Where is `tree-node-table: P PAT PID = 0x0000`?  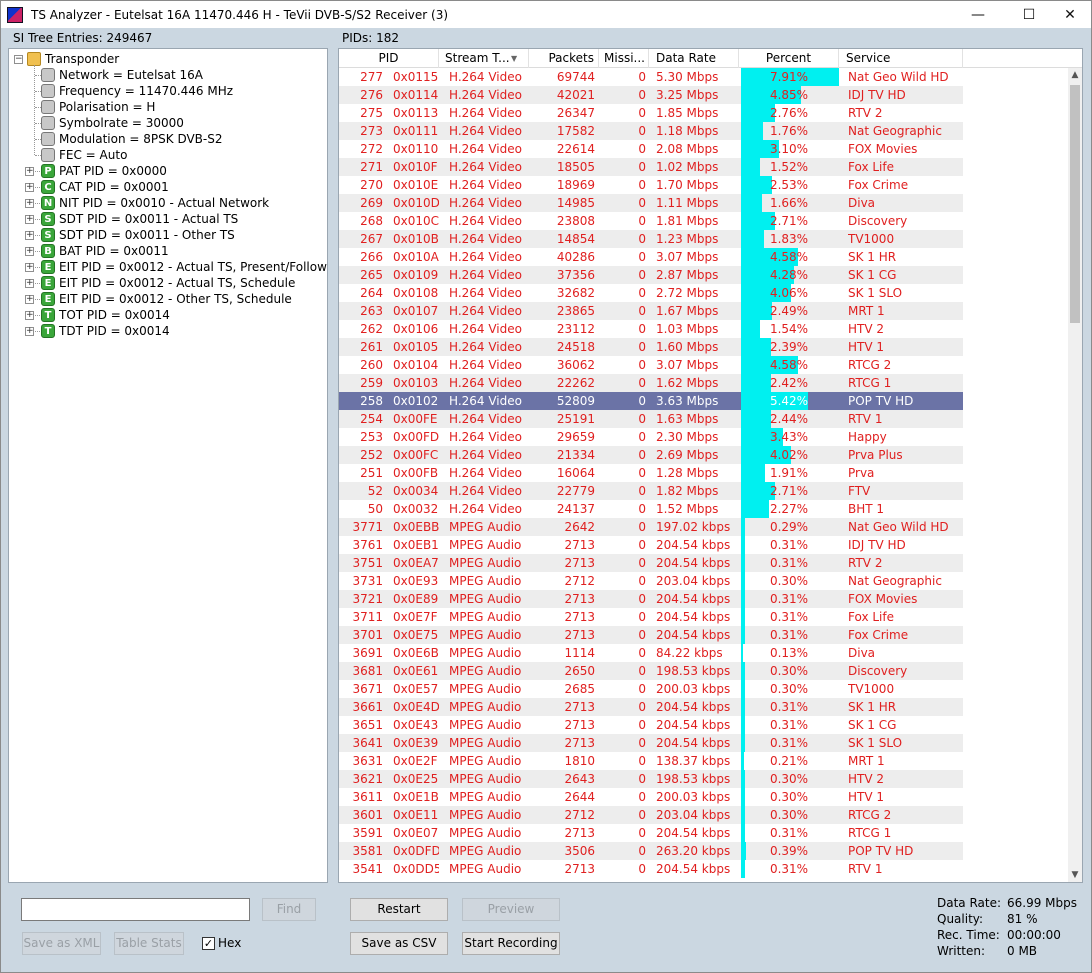
tree-node-table: P PAT PID = 0x0000 is located at coordinates (104, 171).